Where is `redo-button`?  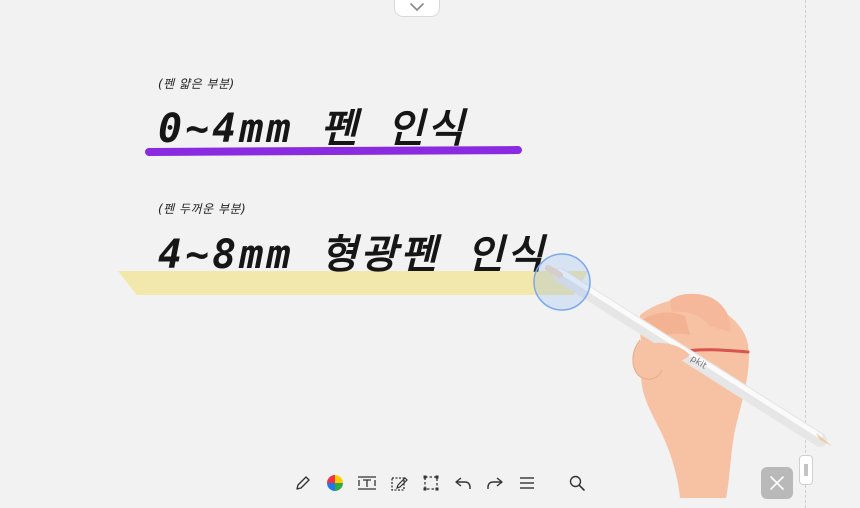 redo-button is located at coordinates (495, 483).